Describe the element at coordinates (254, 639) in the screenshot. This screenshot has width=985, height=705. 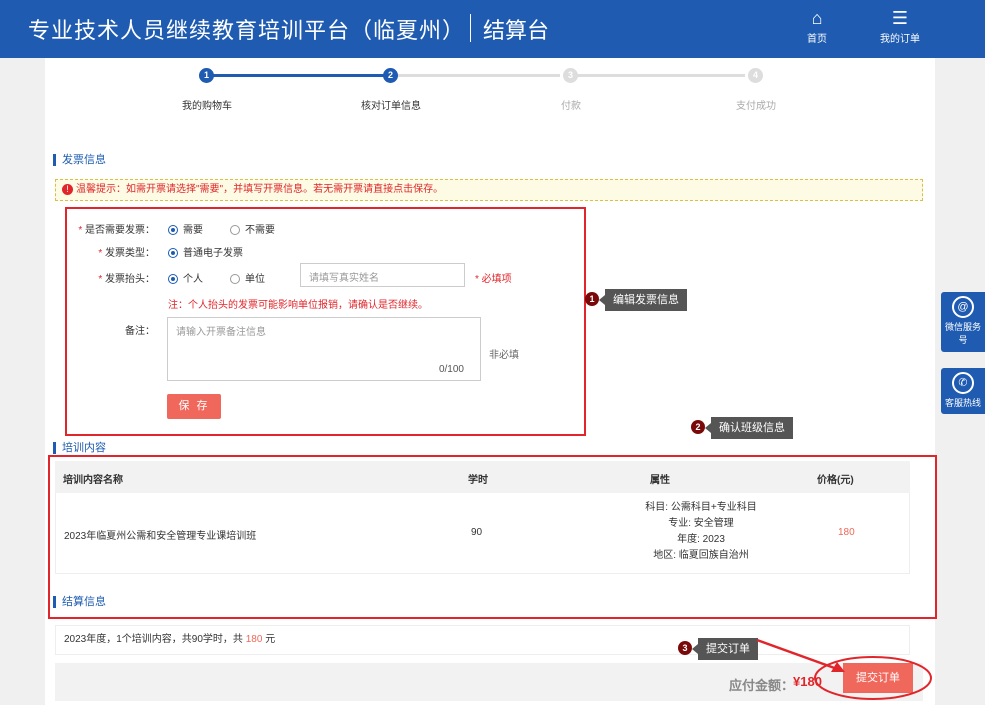
I see `summary-amount: 180` at that location.